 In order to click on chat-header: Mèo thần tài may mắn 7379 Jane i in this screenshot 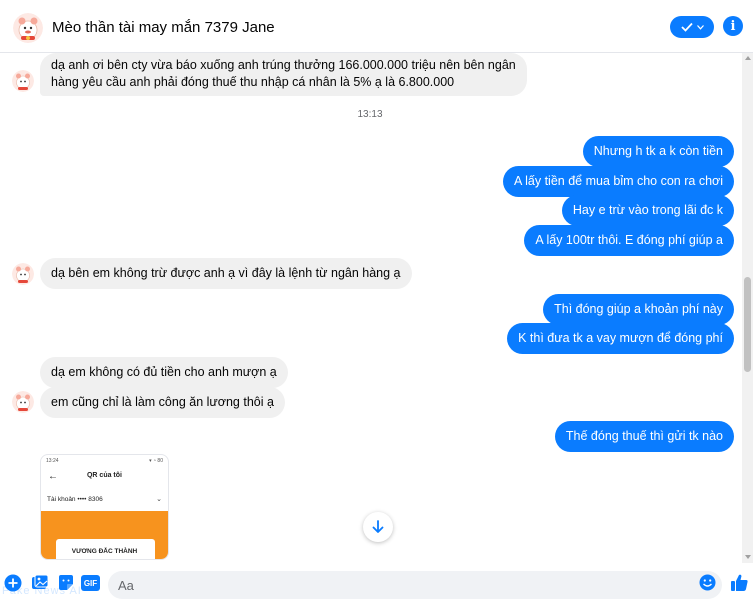, I will do `click(376, 26)`.